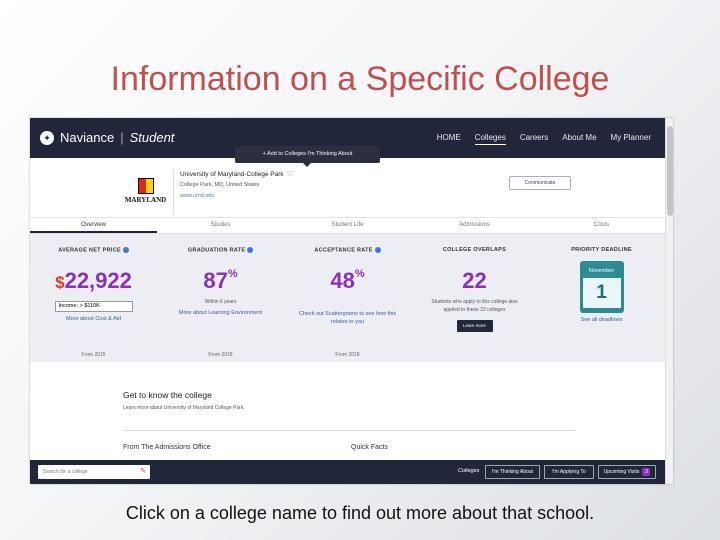 The width and height of the screenshot is (720, 540). I want to click on calendar-day: 1, so click(601, 293).